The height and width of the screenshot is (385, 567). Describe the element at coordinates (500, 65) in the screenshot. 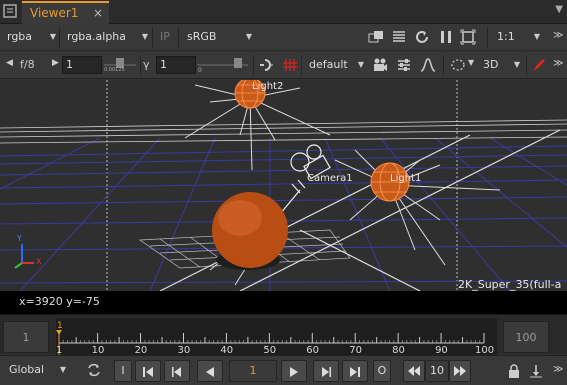

I see `view-mode-dropdown: 3D ▼` at that location.